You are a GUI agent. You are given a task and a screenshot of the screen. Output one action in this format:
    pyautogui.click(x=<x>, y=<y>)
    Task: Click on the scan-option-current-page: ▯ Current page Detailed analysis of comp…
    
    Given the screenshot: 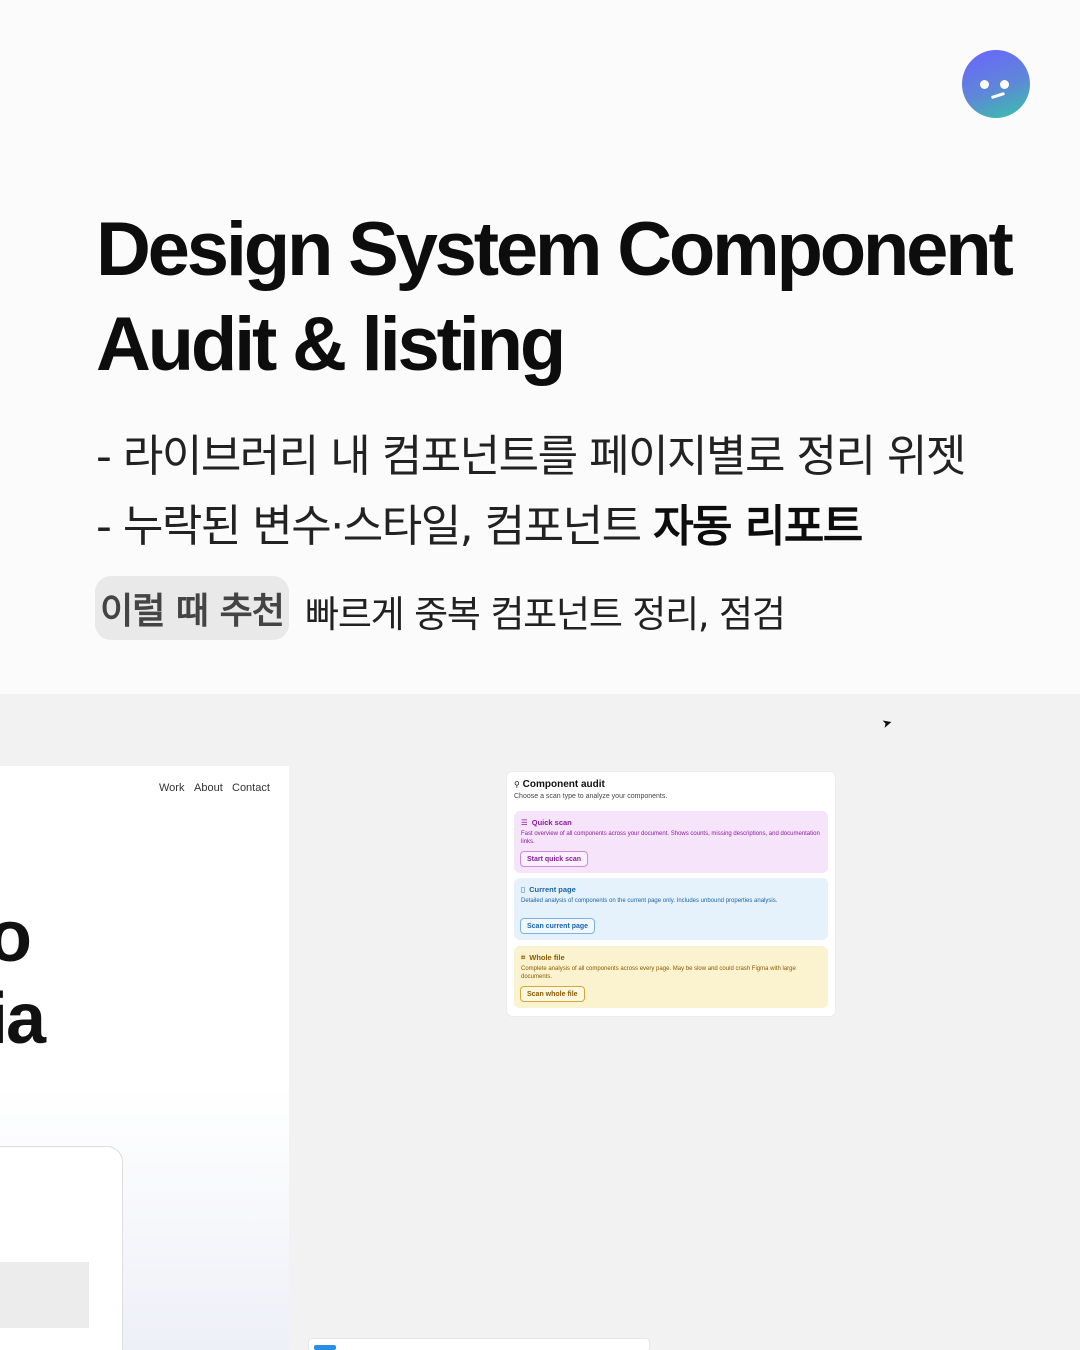 What is the action you would take?
    pyautogui.click(x=671, y=909)
    